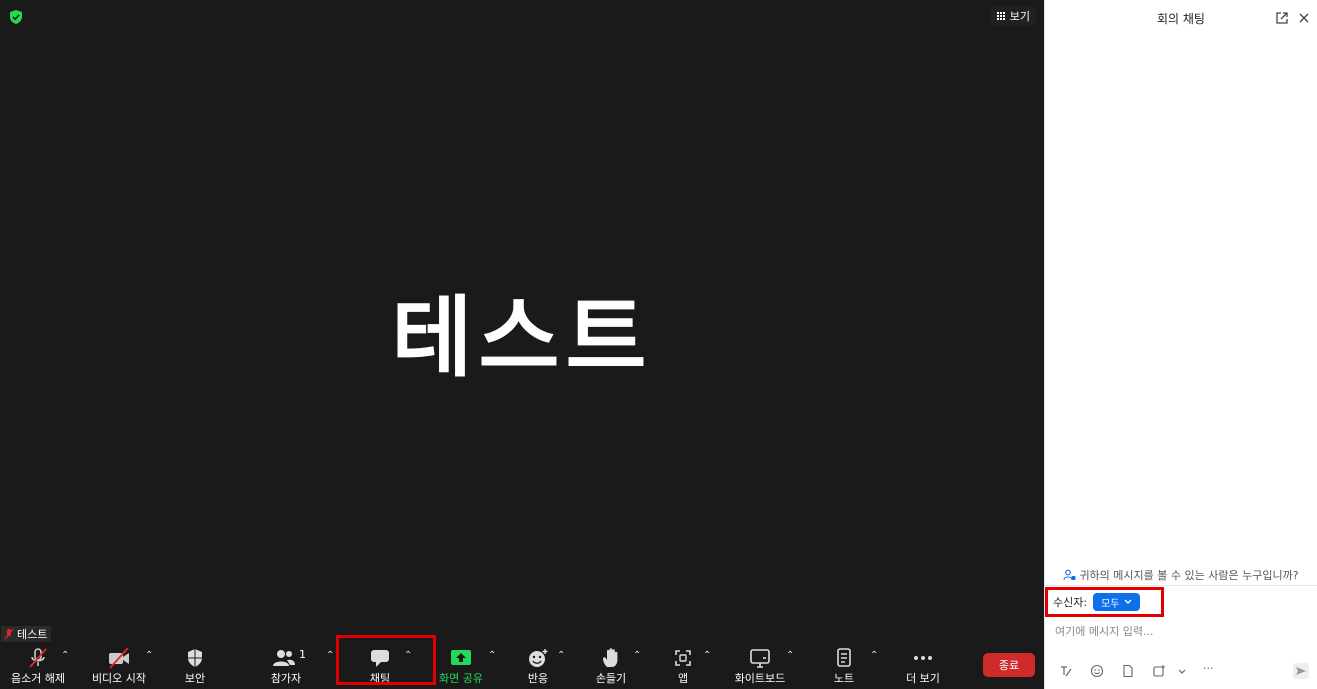 This screenshot has height=689, width=1317. Describe the element at coordinates (1001, 16) in the screenshot. I see `grid-icon` at that location.